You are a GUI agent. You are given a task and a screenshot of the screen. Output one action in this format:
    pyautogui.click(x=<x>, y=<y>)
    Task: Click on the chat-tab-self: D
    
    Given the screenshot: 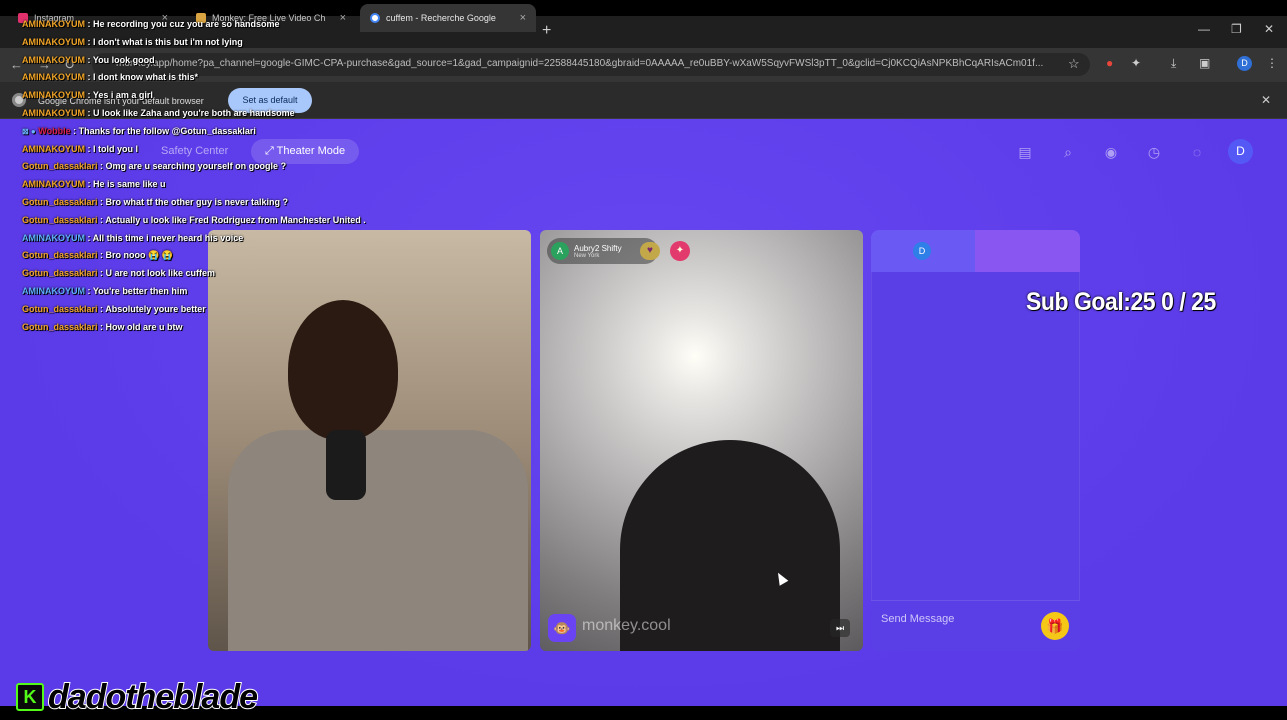 What is the action you would take?
    pyautogui.click(x=923, y=251)
    